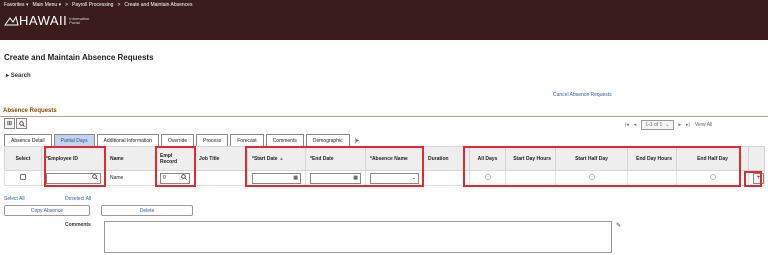  I want to click on breadcrumb-current: Create and Maintain Absences, so click(158, 5).